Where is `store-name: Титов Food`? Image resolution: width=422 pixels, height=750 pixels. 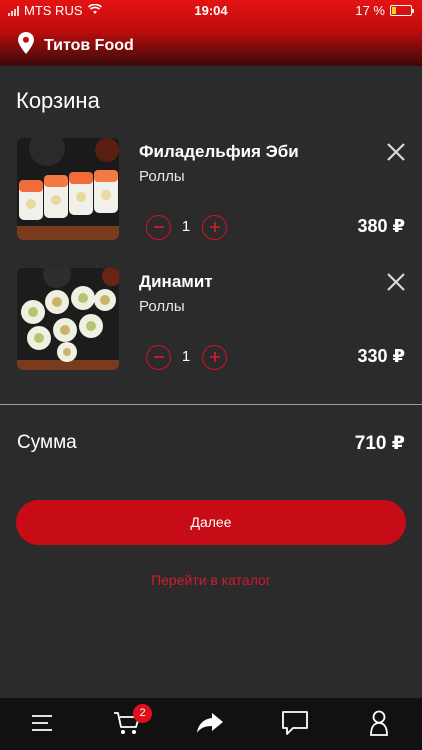 store-name: Титов Food is located at coordinates (89, 45).